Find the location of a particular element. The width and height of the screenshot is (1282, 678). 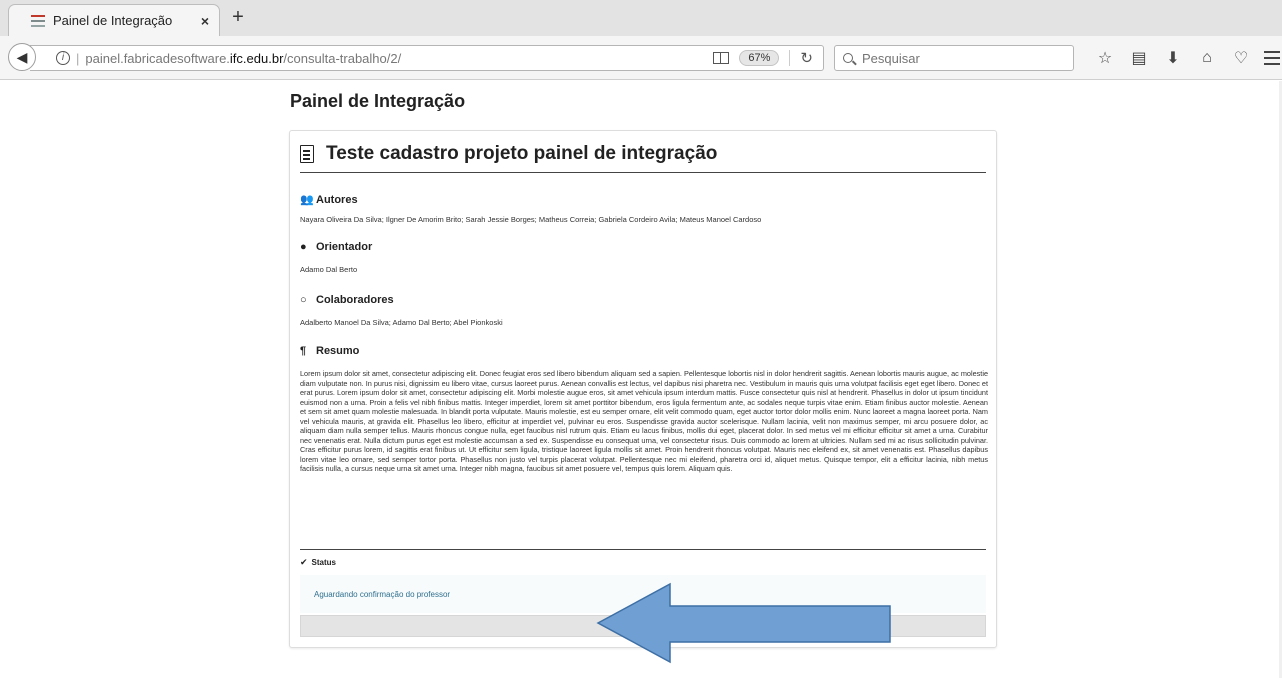

reader-view-icon is located at coordinates (721, 58).